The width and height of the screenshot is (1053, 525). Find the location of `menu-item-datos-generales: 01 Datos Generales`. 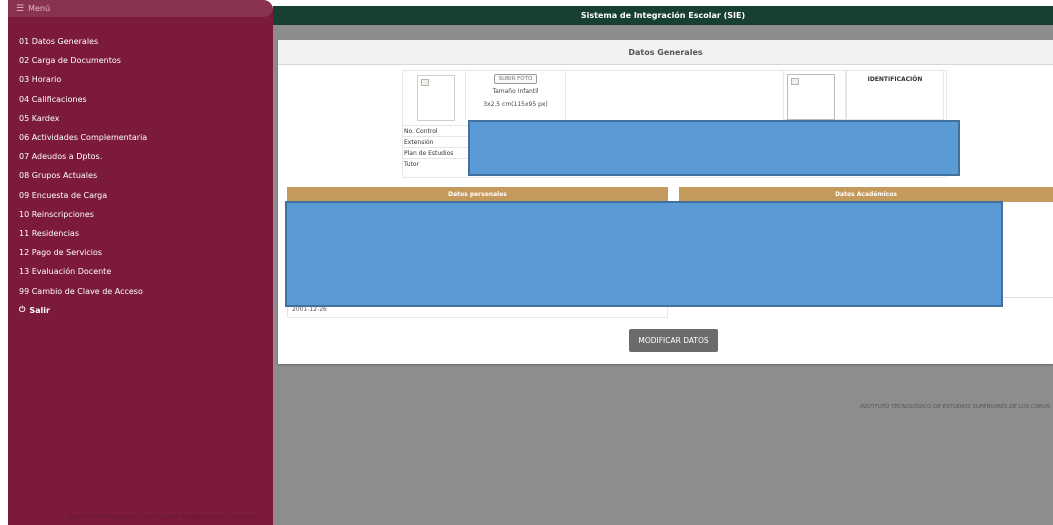

menu-item-datos-generales: 01 Datos Generales is located at coordinates (140, 41).